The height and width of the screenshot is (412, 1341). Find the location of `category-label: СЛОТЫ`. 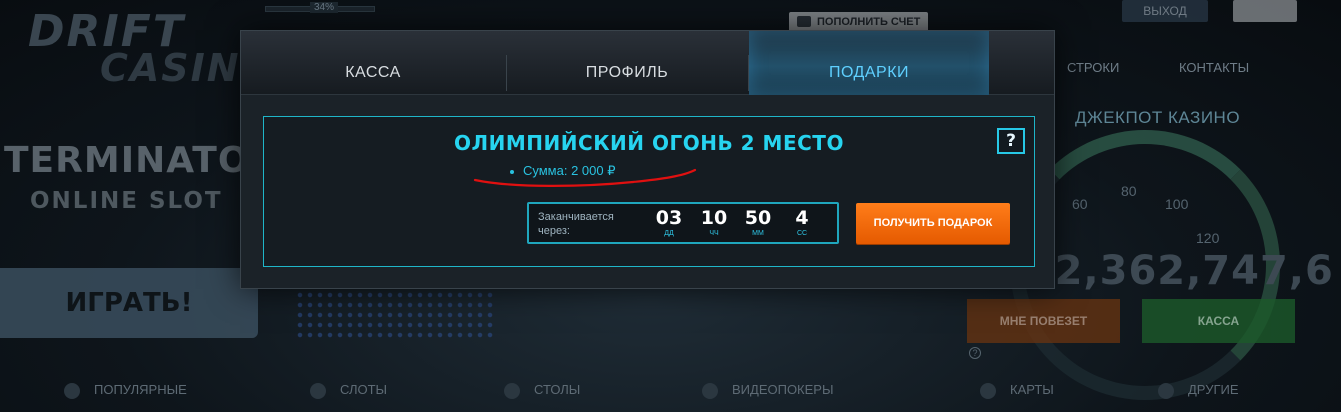

category-label: СЛОТЫ is located at coordinates (364, 389).